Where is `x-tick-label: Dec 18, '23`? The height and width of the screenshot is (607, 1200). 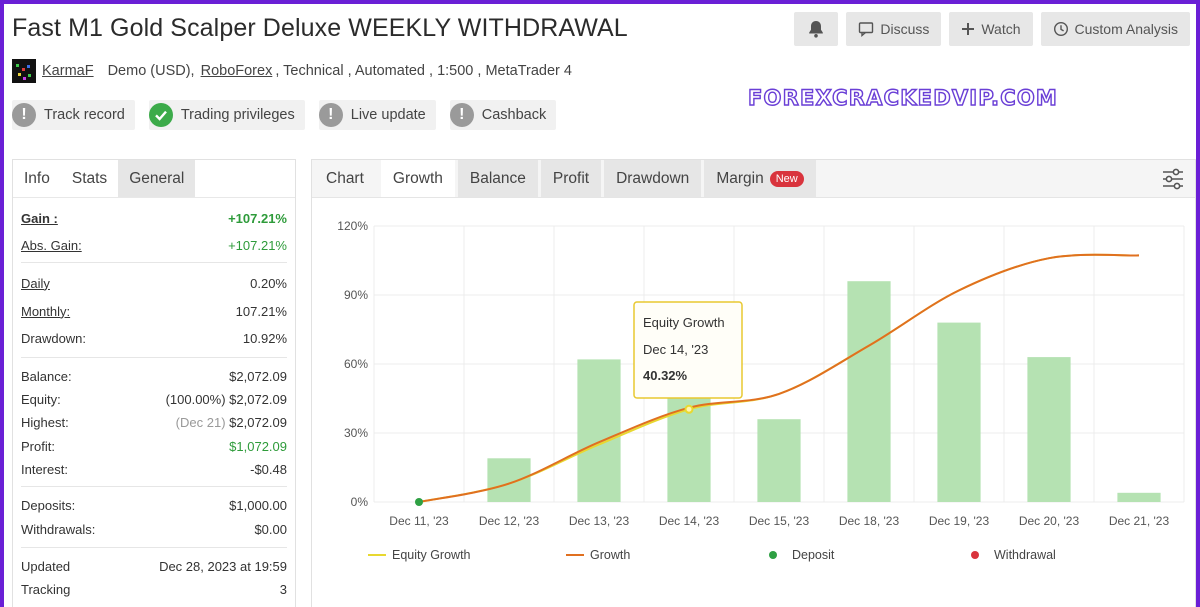 x-tick-label: Dec 18, '23 is located at coordinates (869, 521).